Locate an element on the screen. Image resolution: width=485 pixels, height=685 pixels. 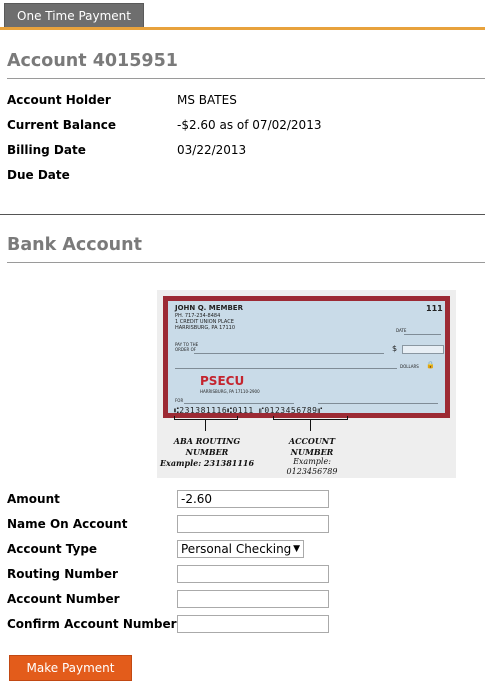
confirm-account-number-label: Confirm Account Number is located at coordinates (92, 624).